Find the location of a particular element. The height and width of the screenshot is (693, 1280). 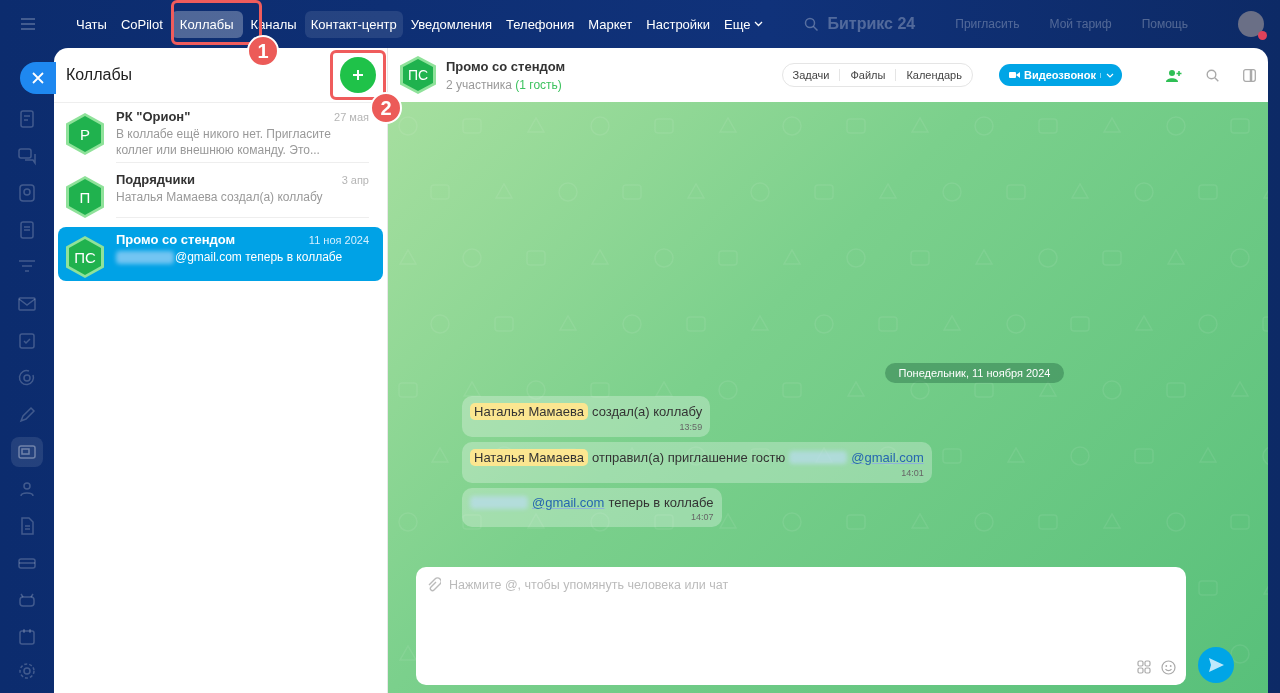

badge-icon is located at coordinates (27, 193).